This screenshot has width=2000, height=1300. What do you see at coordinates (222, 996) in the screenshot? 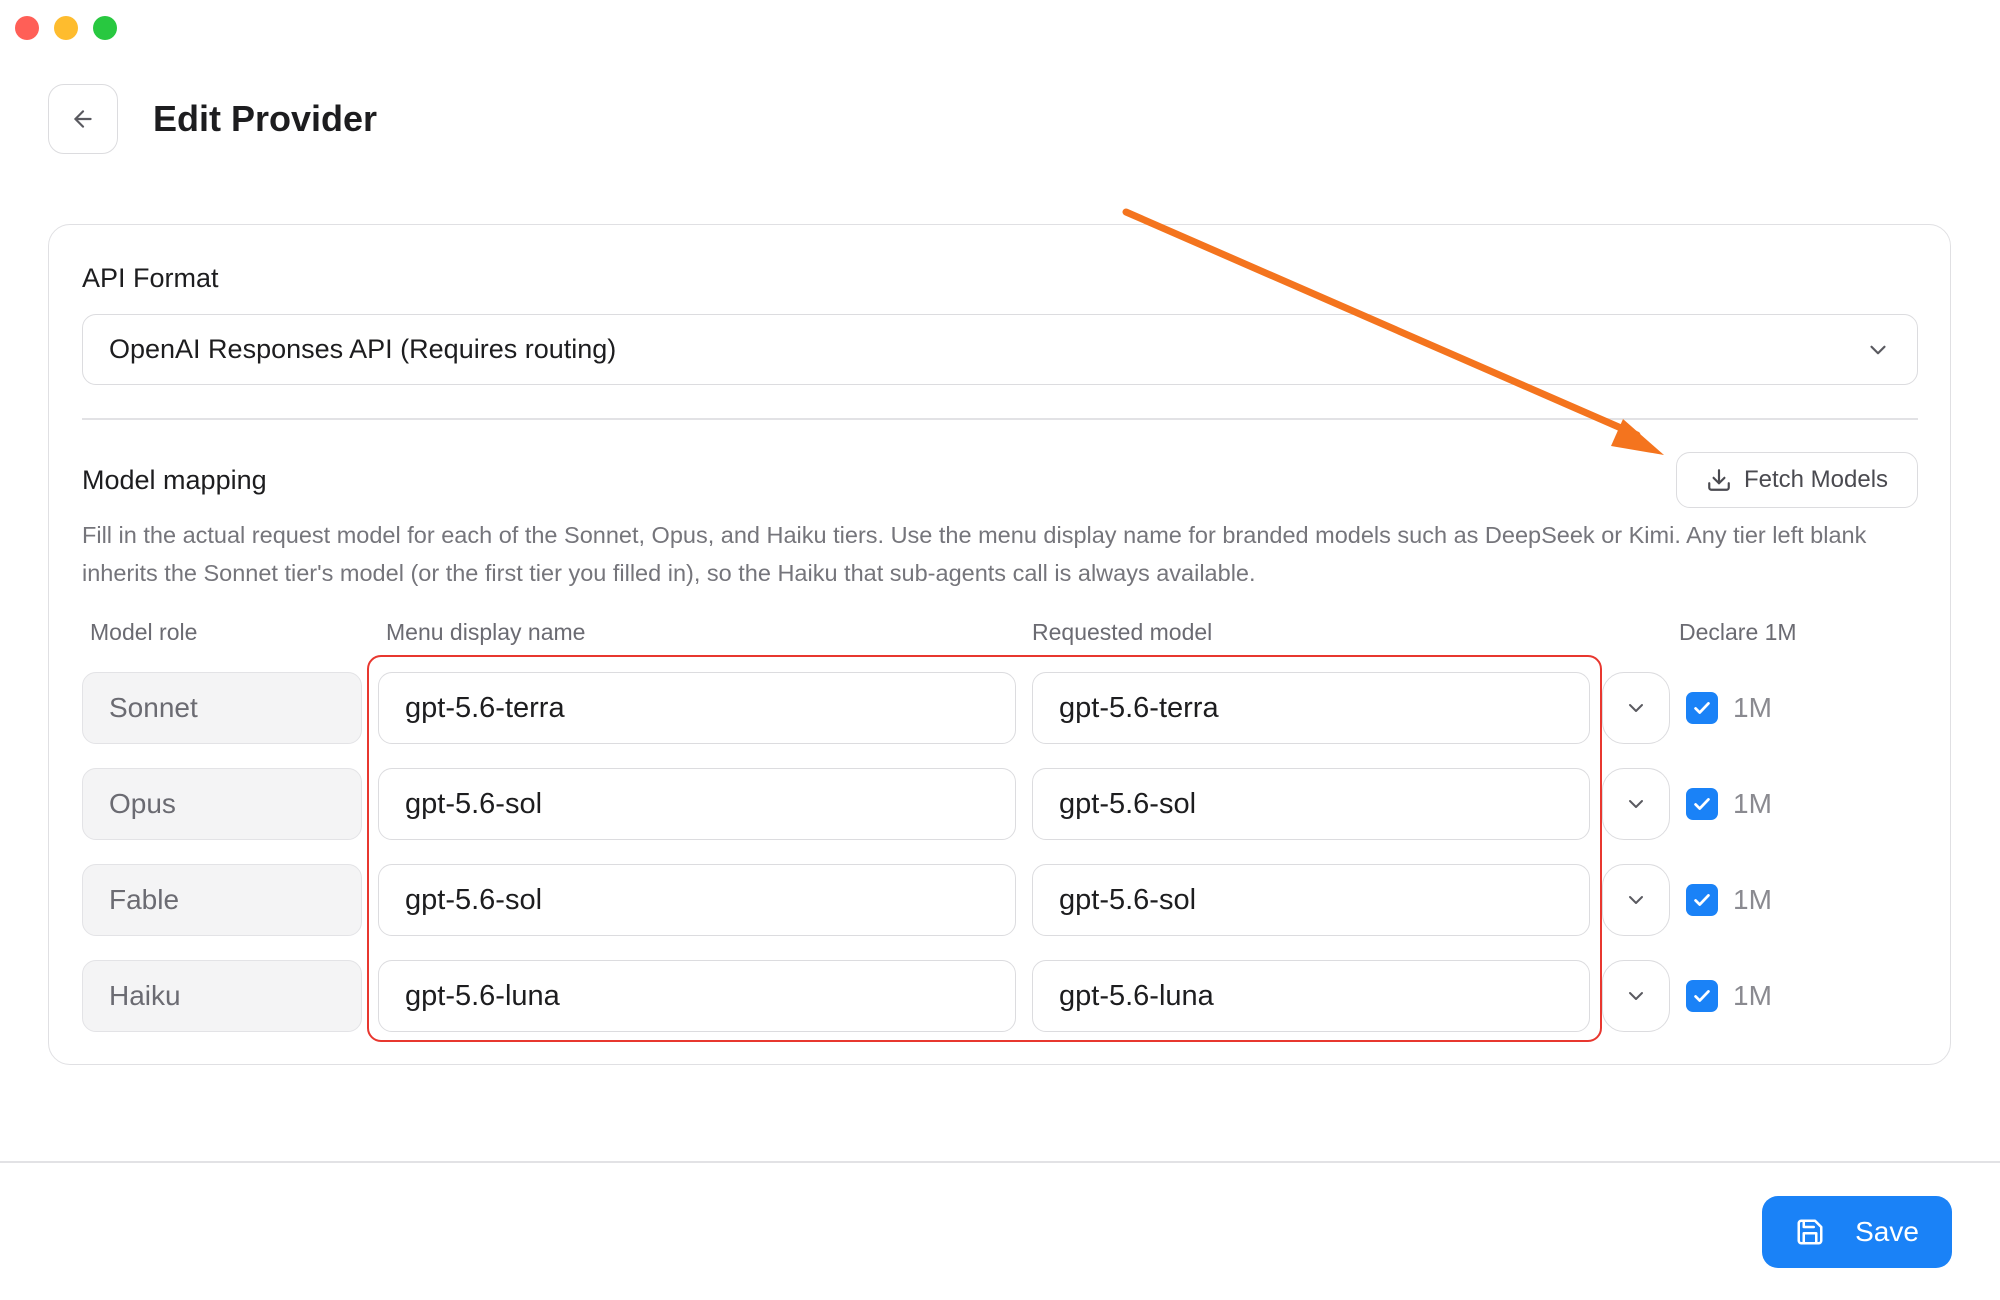
I see `model-role-field: Haiku` at bounding box center [222, 996].